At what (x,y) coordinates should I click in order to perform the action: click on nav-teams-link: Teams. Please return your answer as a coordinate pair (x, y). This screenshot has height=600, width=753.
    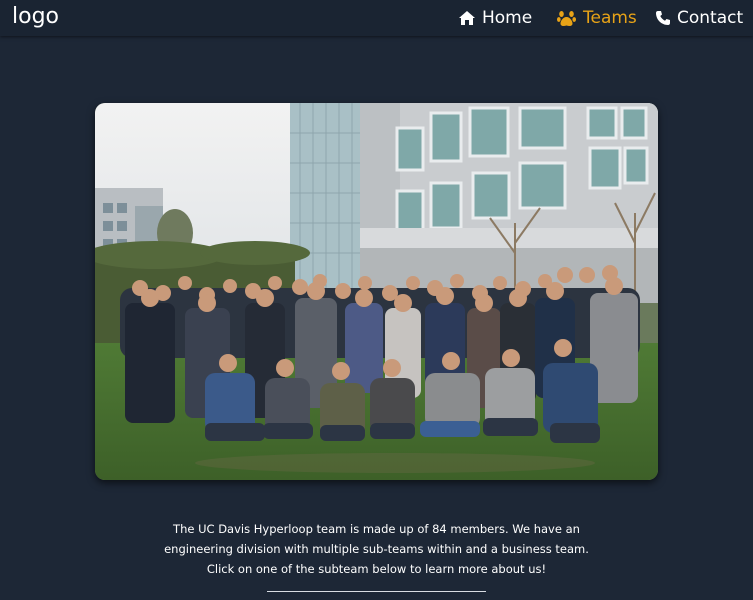
    Looking at the image, I should click on (597, 18).